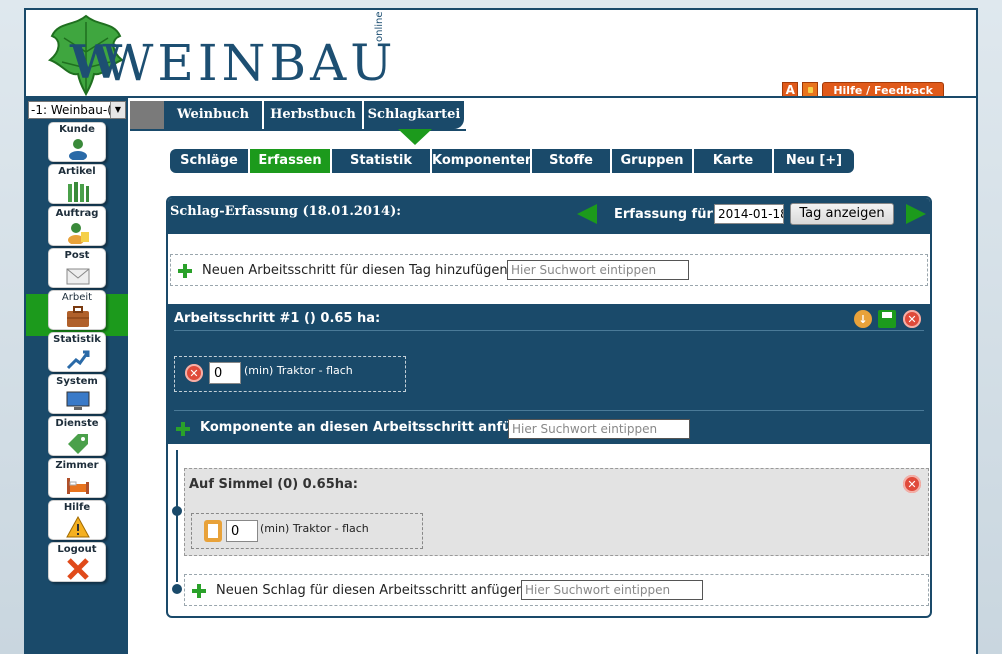 The image size is (1002, 654). Describe the element at coordinates (77, 507) in the screenshot. I see `nav-item-label: Hilfe` at that location.